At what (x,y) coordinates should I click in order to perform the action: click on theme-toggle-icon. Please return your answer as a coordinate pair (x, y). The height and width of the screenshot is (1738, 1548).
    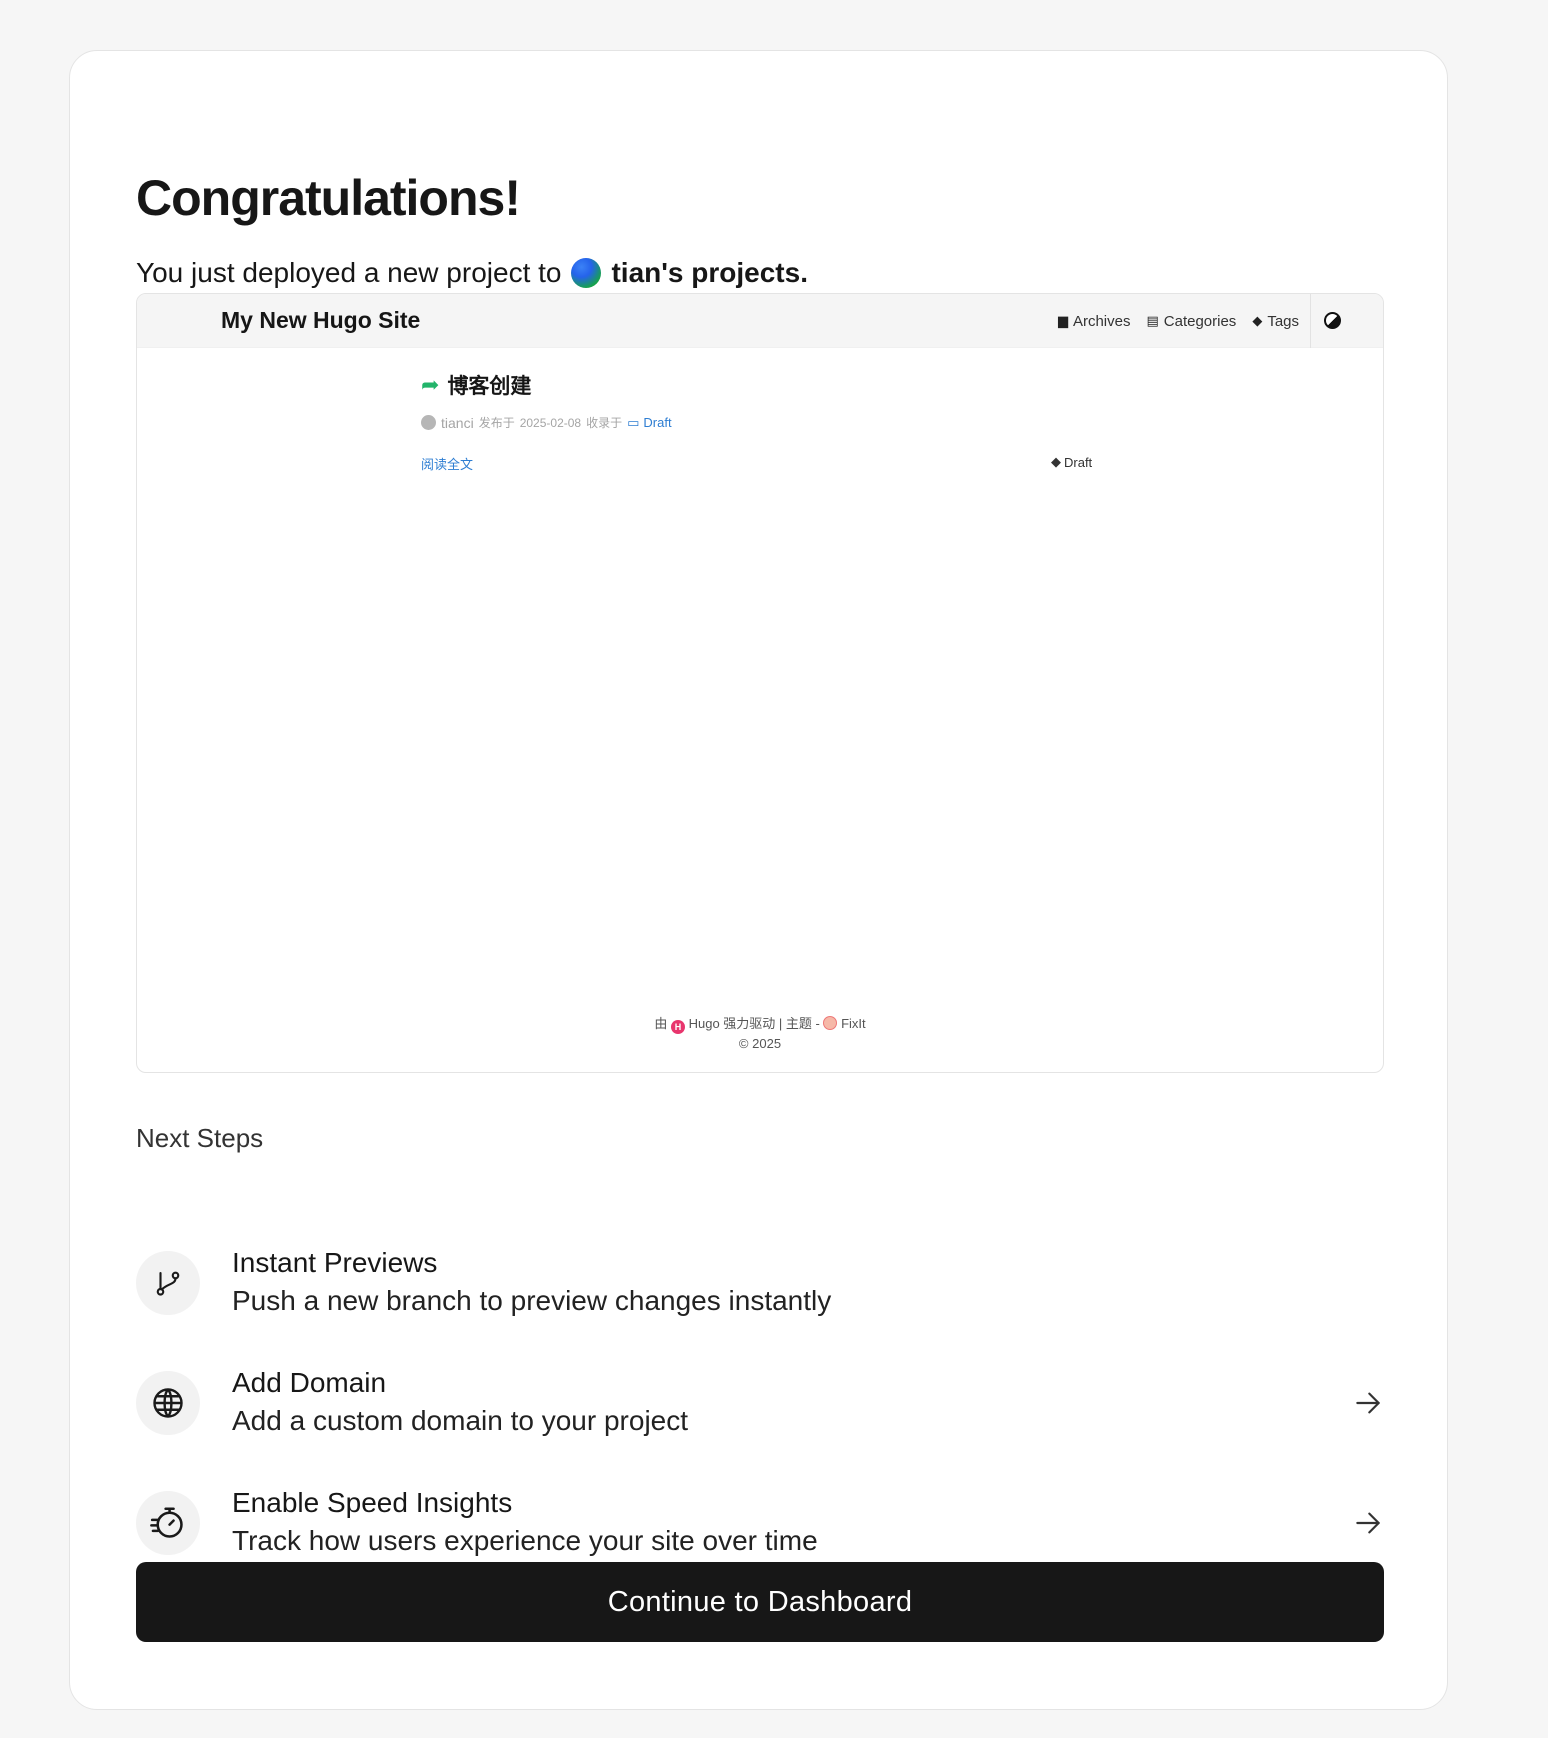
    Looking at the image, I should click on (1332, 320).